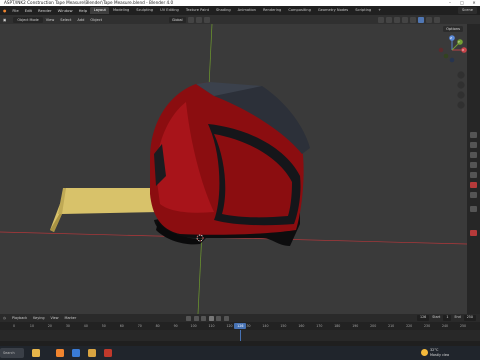 This screenshot has height=360, width=480. Describe the element at coordinates (103, 325) in the screenshot. I see `timeline-tick: 50` at that location.